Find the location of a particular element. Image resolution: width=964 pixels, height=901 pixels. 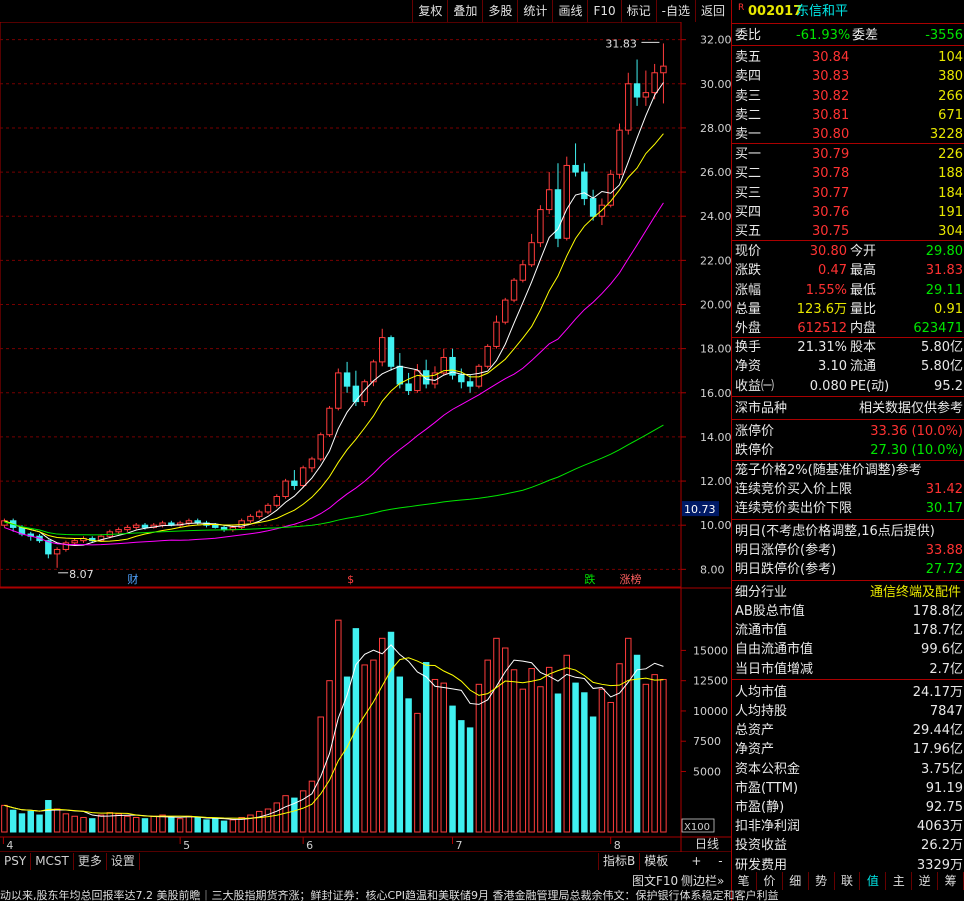

panel-tab: 筹 is located at coordinates (951, 881).